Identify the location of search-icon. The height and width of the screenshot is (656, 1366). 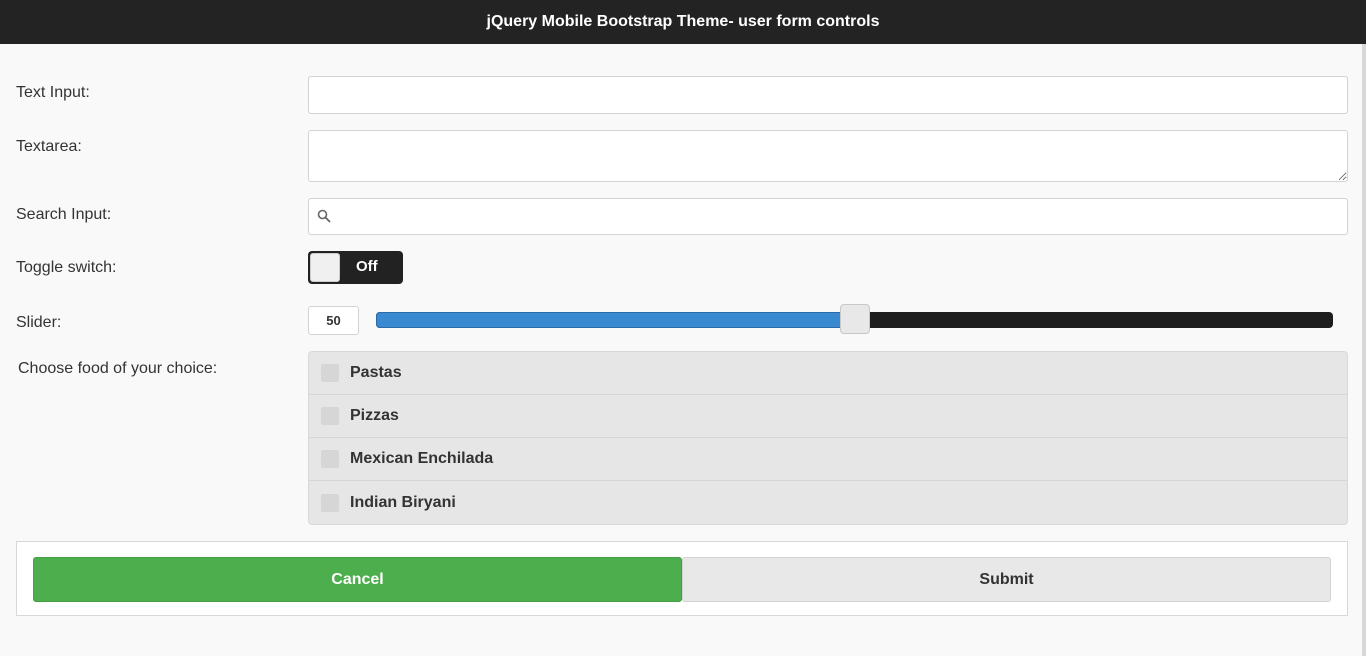
(324, 216).